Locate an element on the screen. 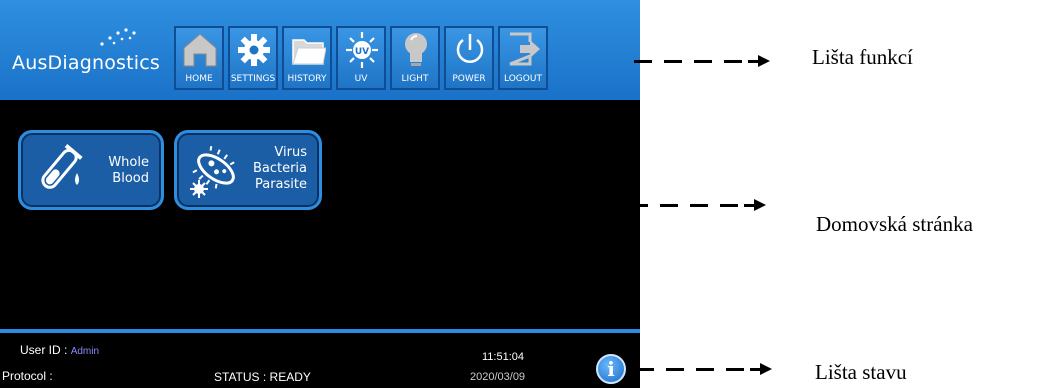 The width and height of the screenshot is (1041, 388). user-id-value: Admin is located at coordinates (85, 351).